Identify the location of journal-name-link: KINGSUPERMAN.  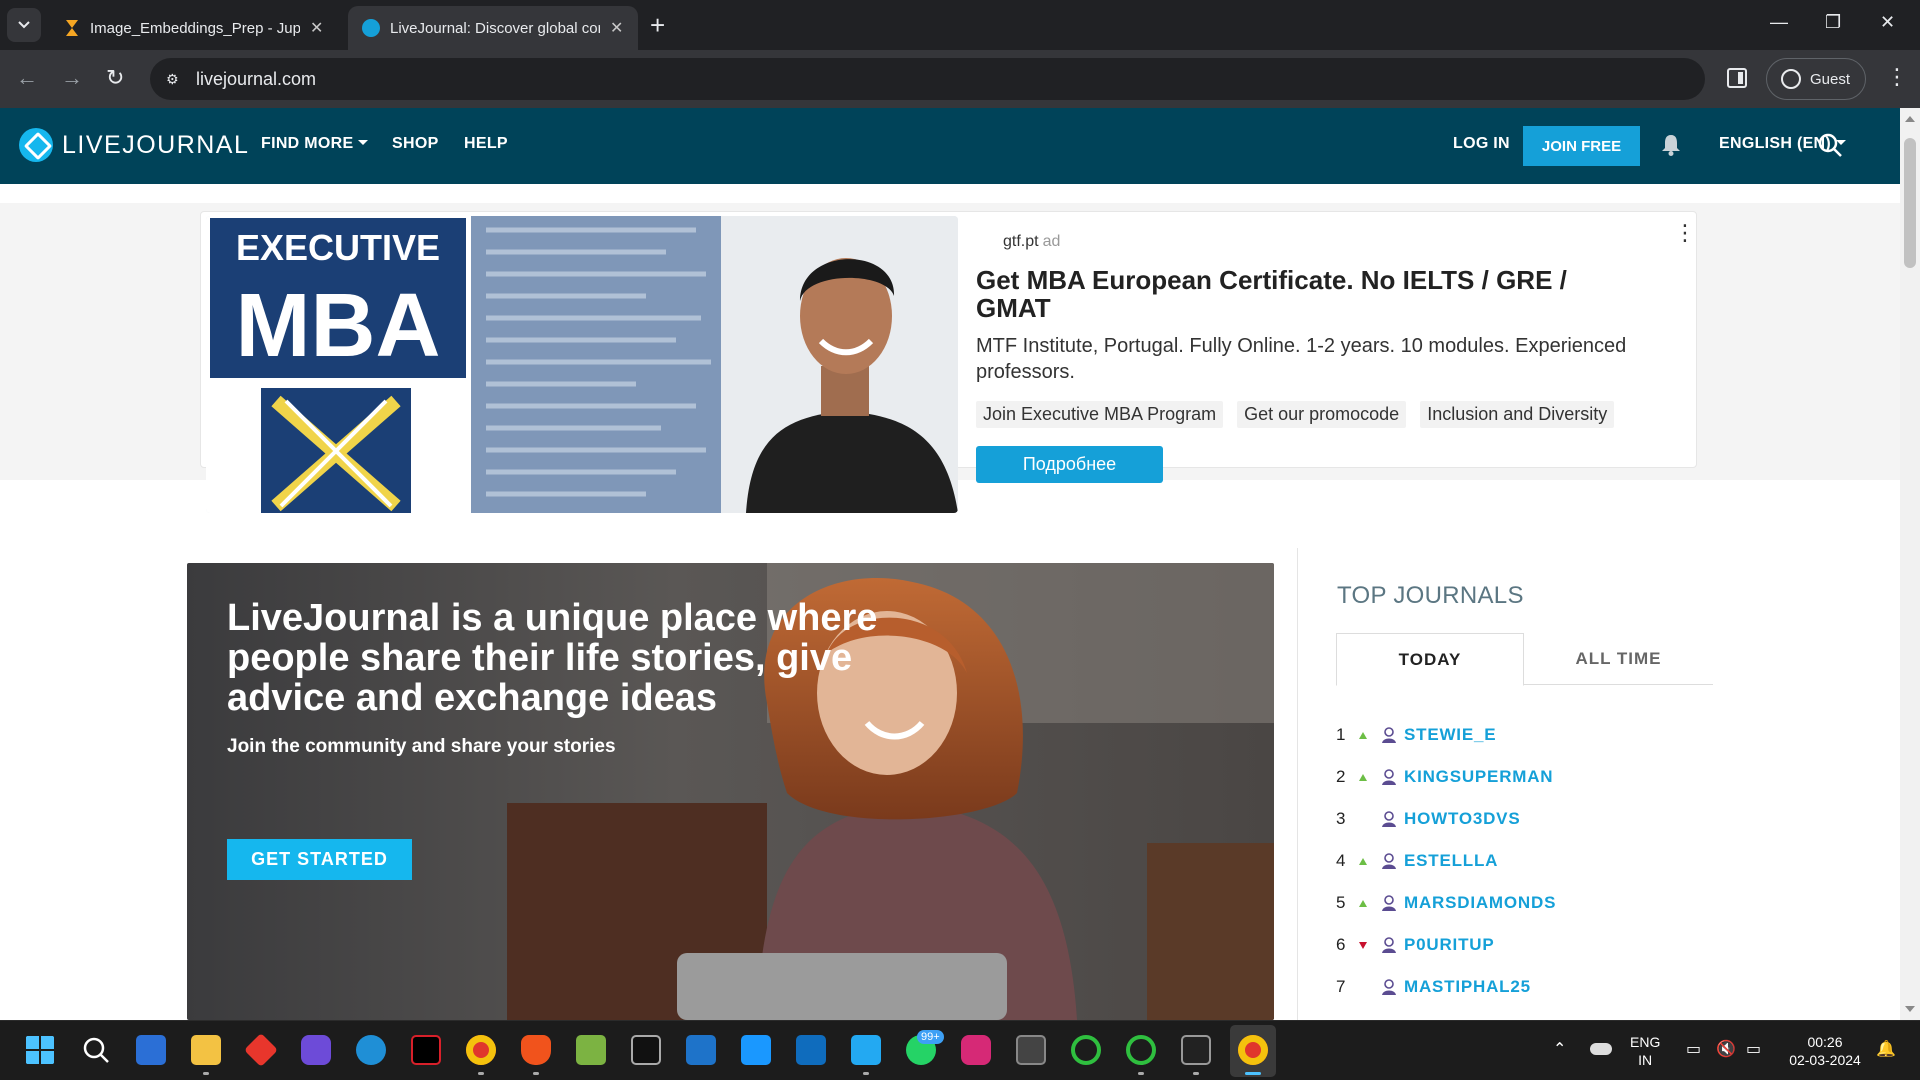
(1478, 777).